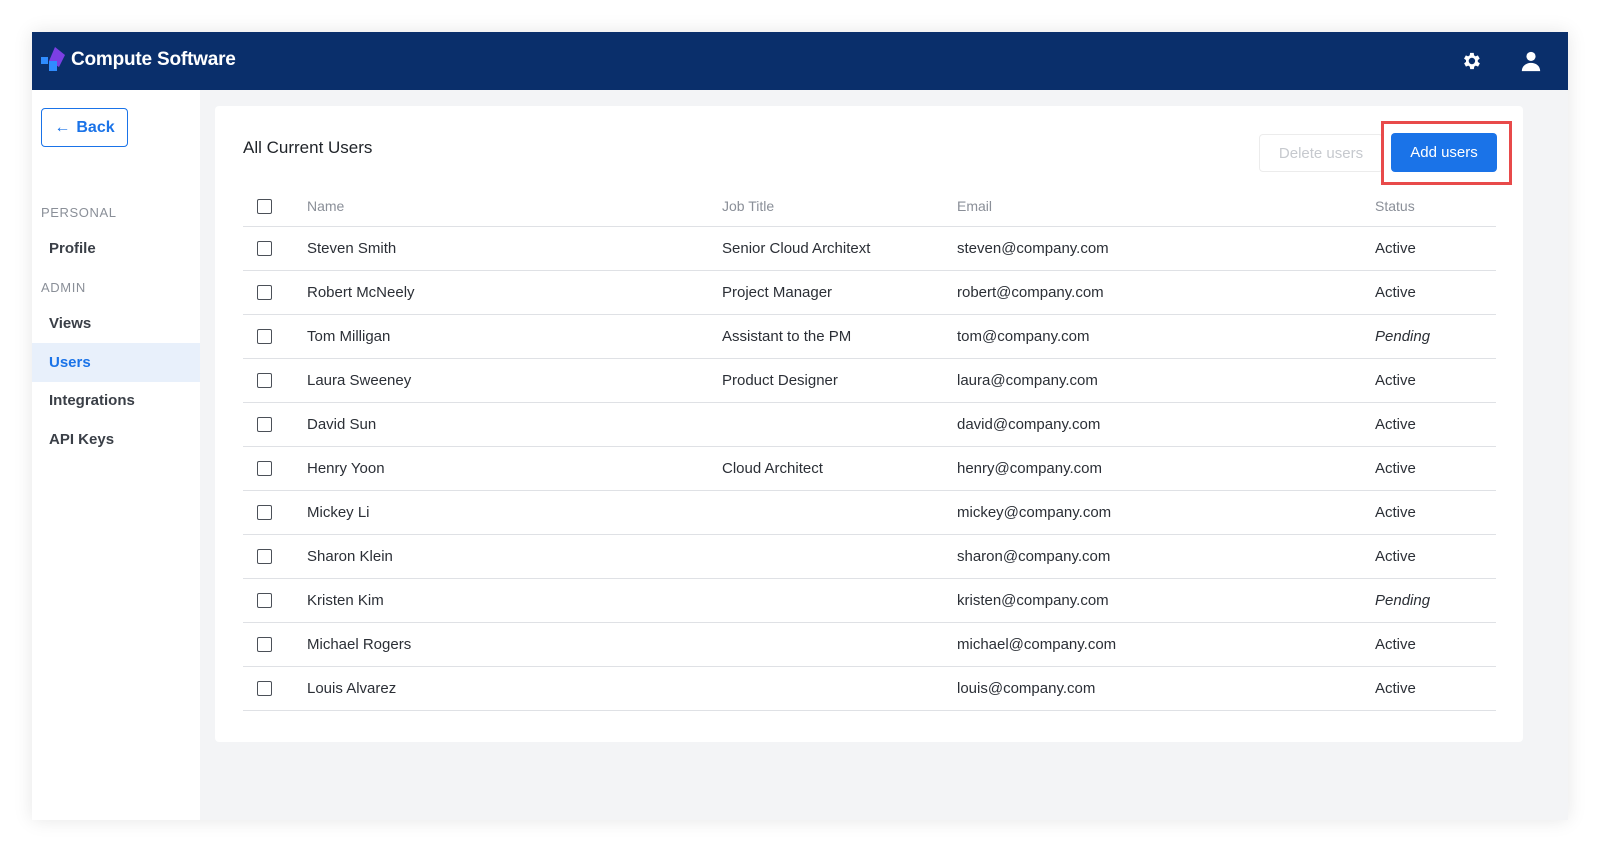  What do you see at coordinates (116, 362) in the screenshot?
I see `sidebar-item-users: Users` at bounding box center [116, 362].